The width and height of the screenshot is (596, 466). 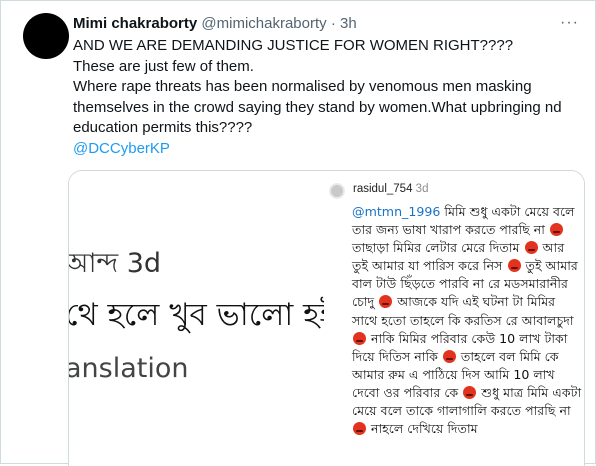 What do you see at coordinates (337, 191) in the screenshot?
I see `comment-avatar` at bounding box center [337, 191].